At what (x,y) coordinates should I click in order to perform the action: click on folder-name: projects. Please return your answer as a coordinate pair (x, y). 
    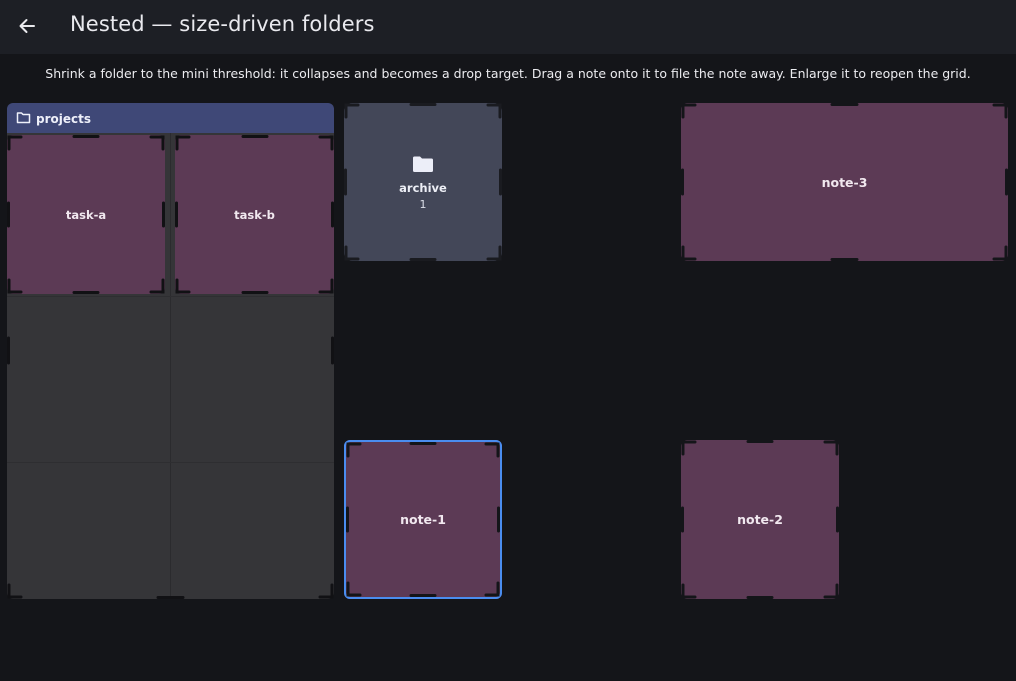
    Looking at the image, I should click on (63, 119).